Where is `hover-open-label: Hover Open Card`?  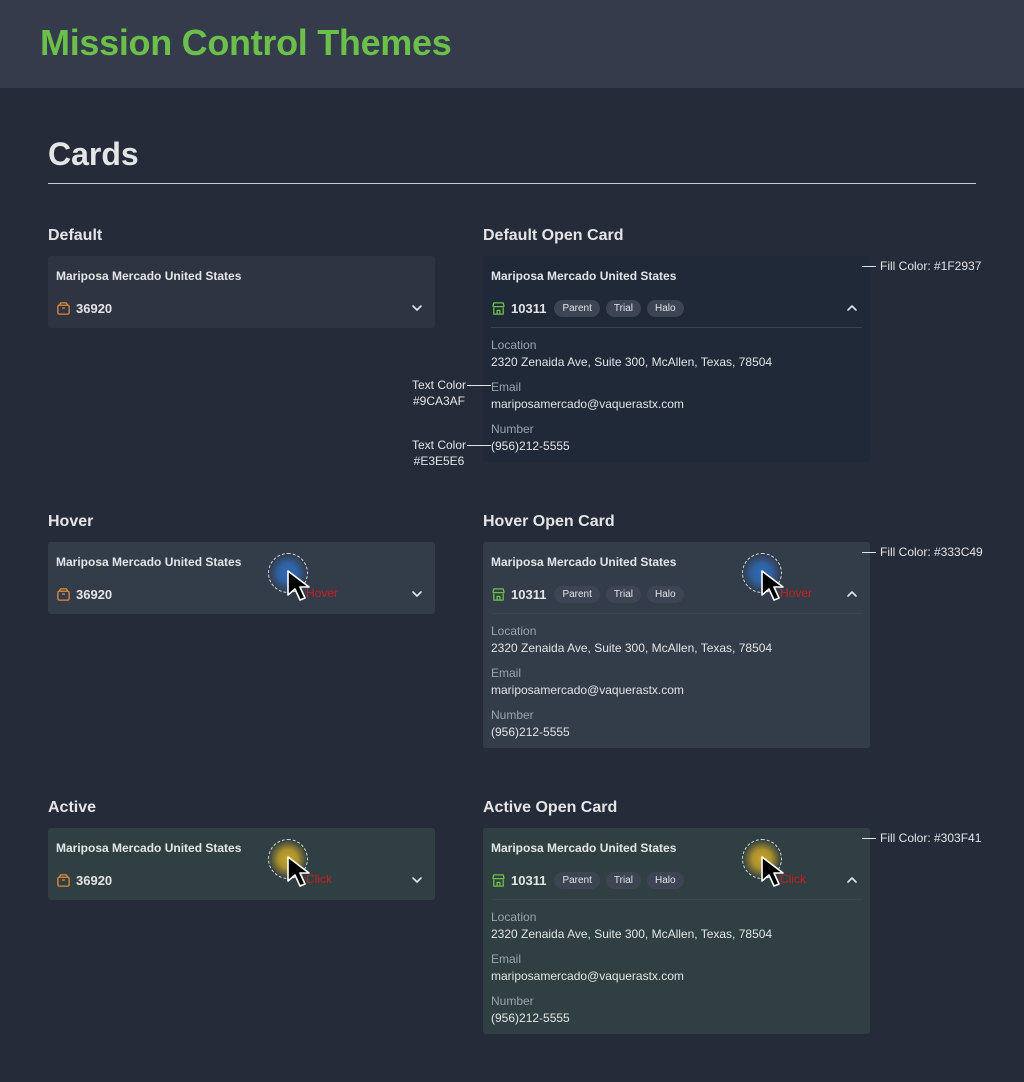 hover-open-label: Hover Open Card is located at coordinates (549, 521).